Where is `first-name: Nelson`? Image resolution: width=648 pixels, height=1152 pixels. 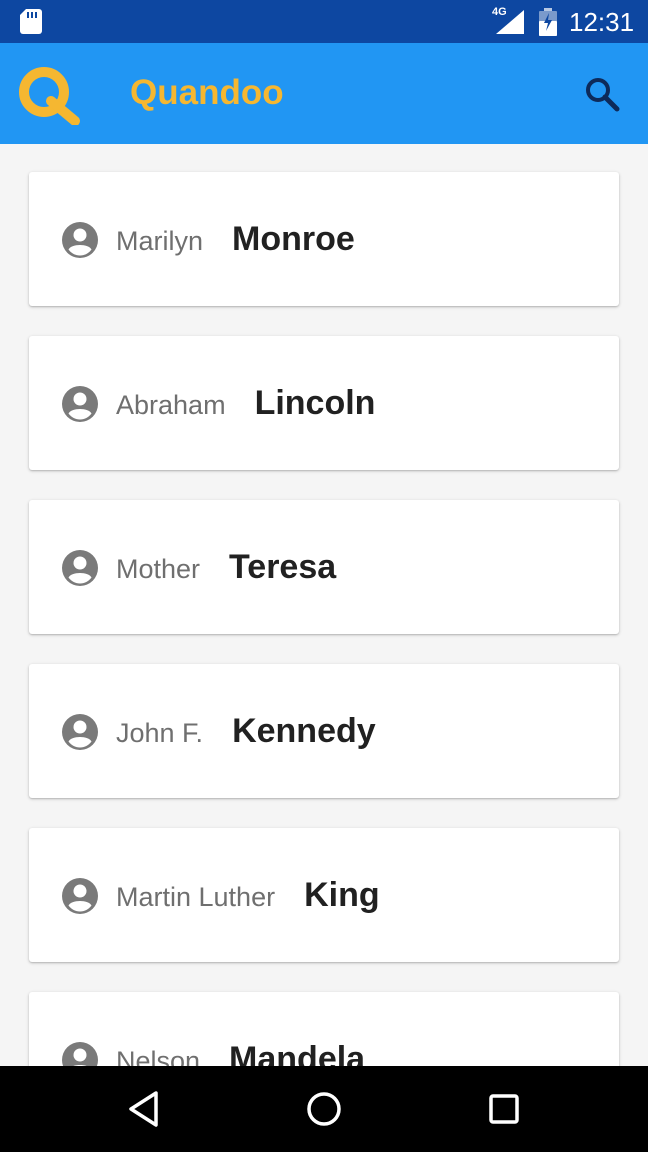 first-name: Nelson is located at coordinates (158, 1056).